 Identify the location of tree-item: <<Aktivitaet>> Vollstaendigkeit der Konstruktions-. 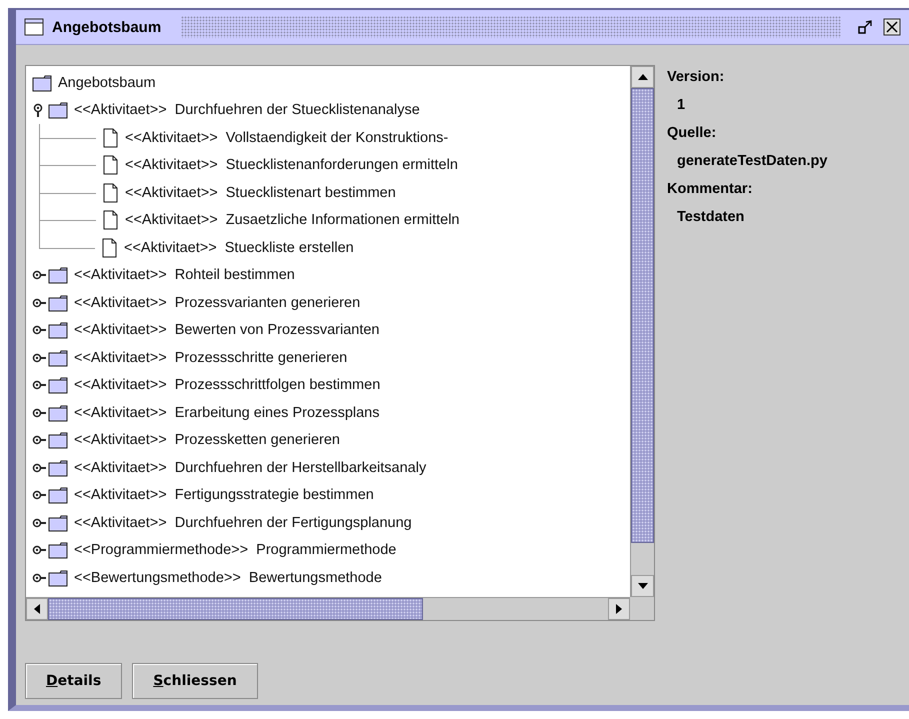
(286, 137).